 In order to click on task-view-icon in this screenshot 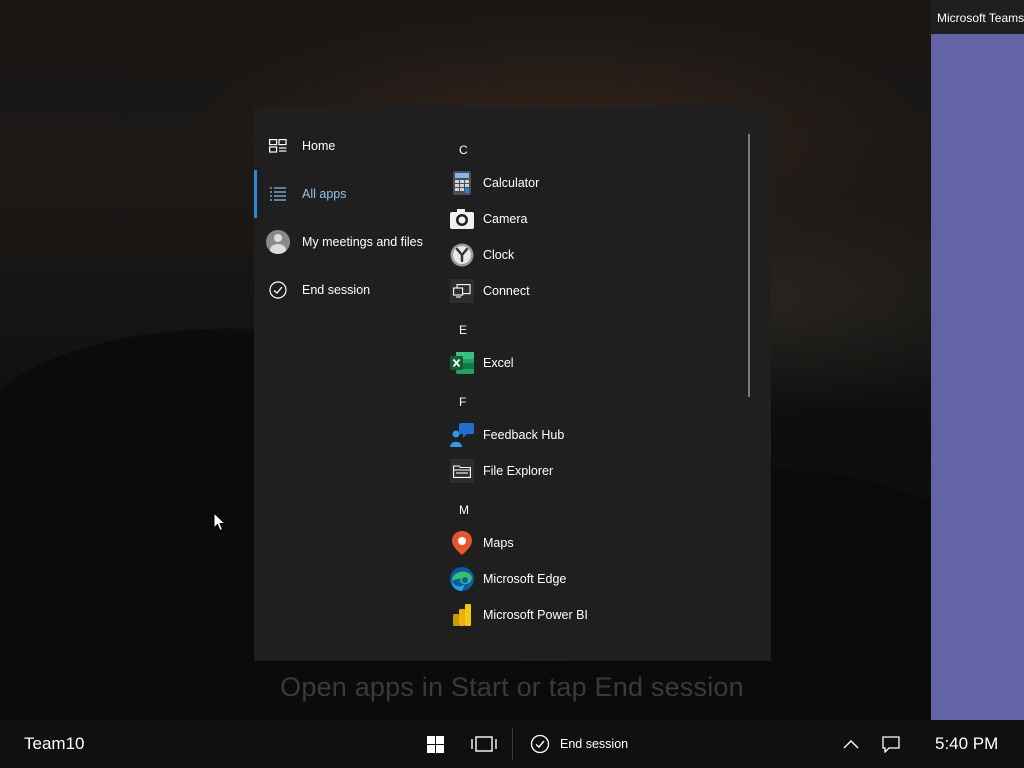, I will do `click(484, 744)`.